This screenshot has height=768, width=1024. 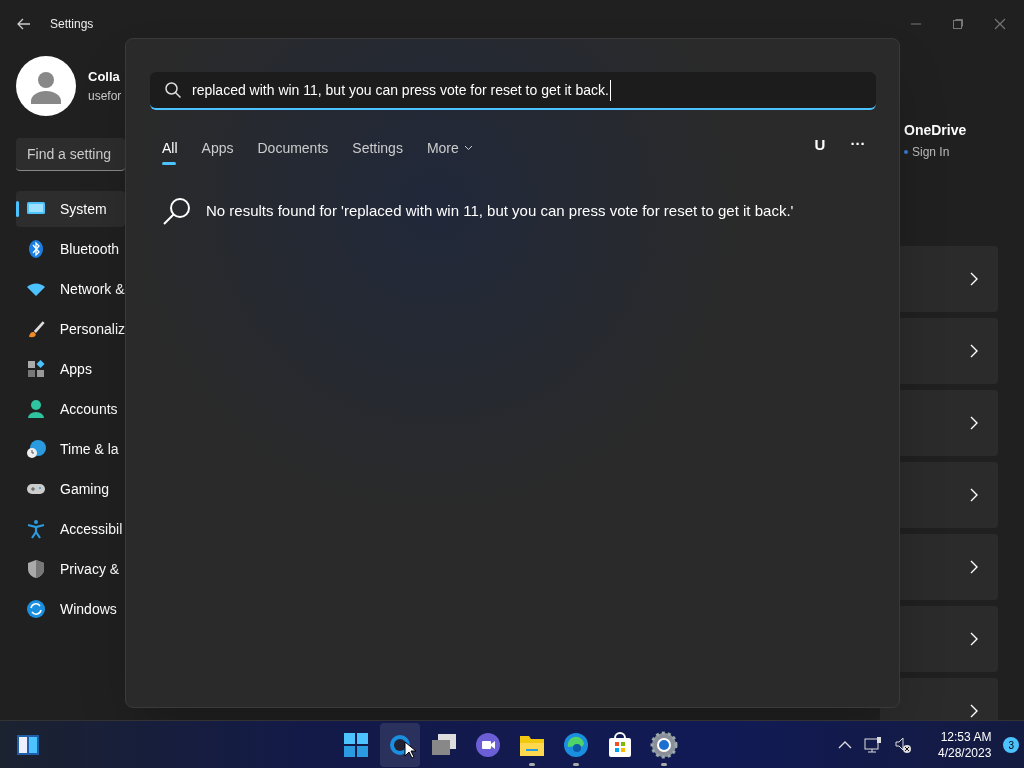 I want to click on chevron-up-icon, so click(x=845, y=745).